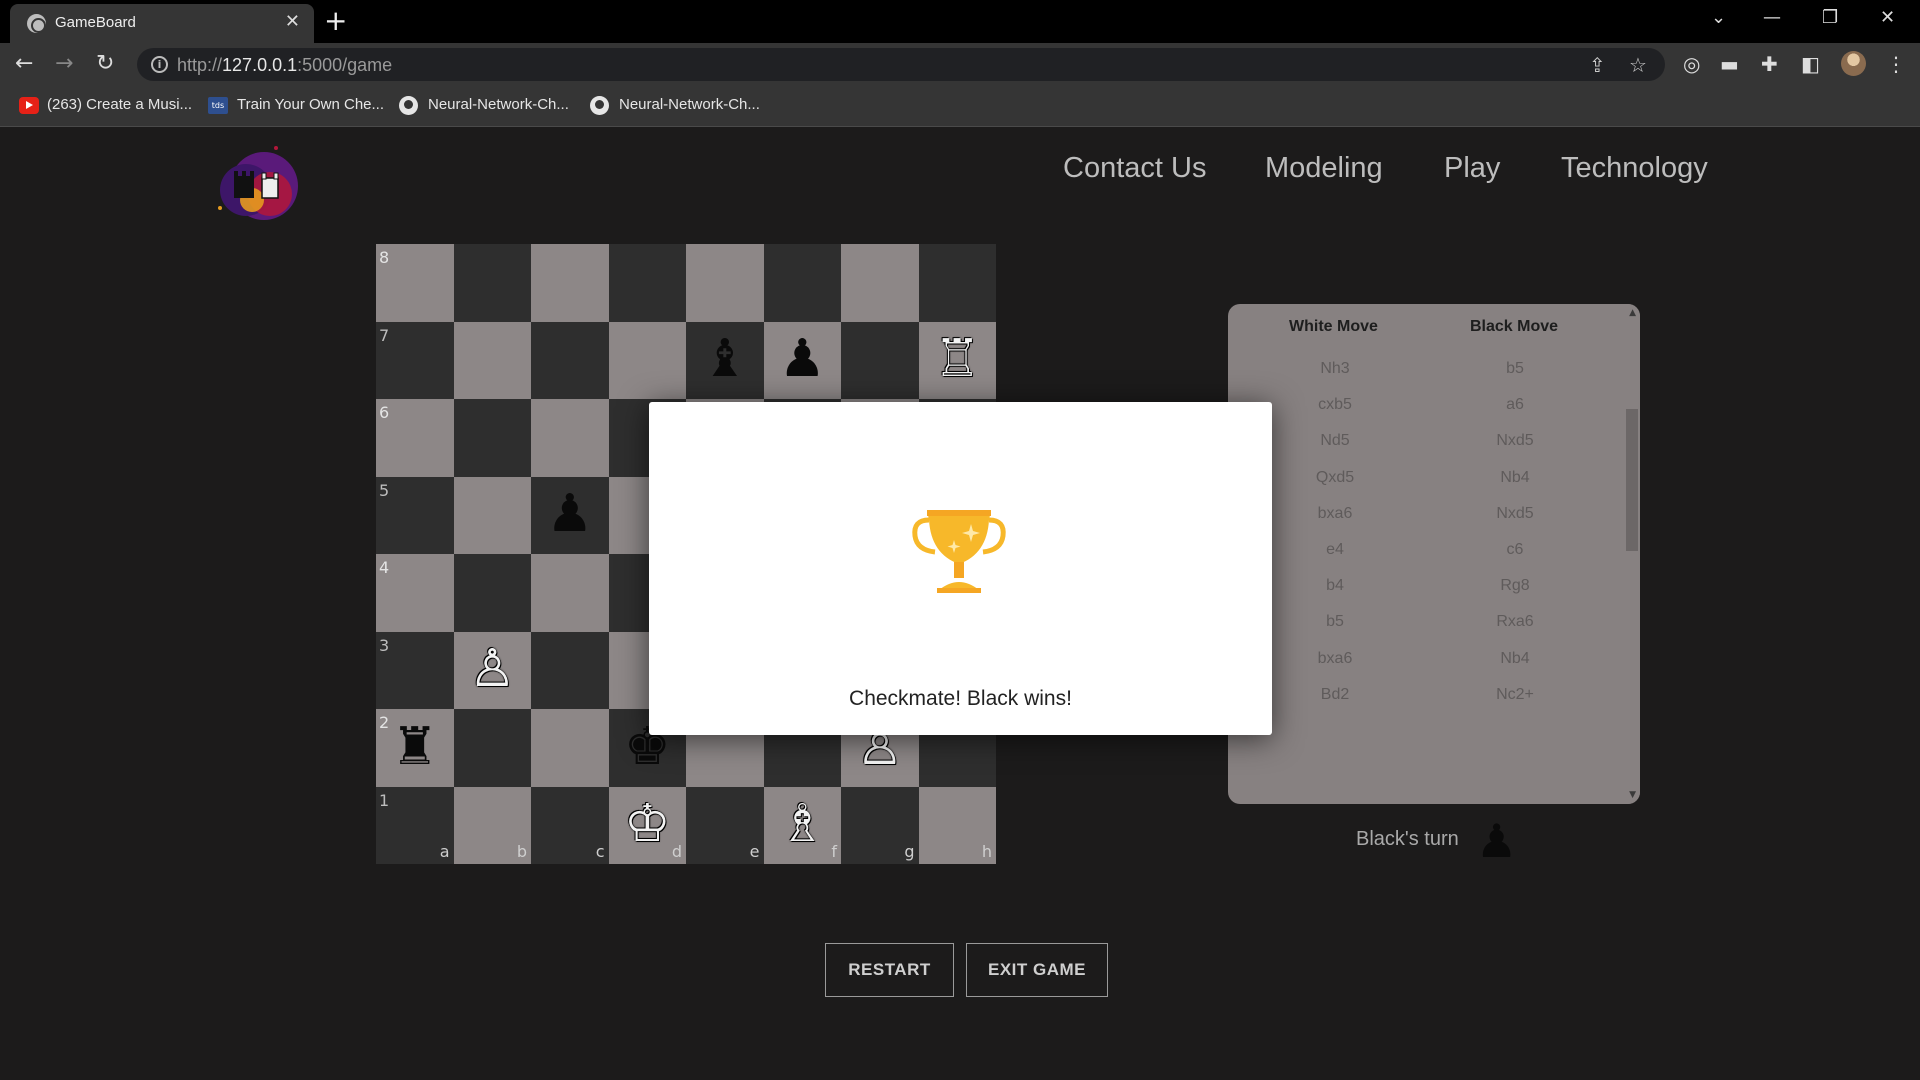  Describe the element at coordinates (1830, 18) in the screenshot. I see `restore-button: ❐` at that location.